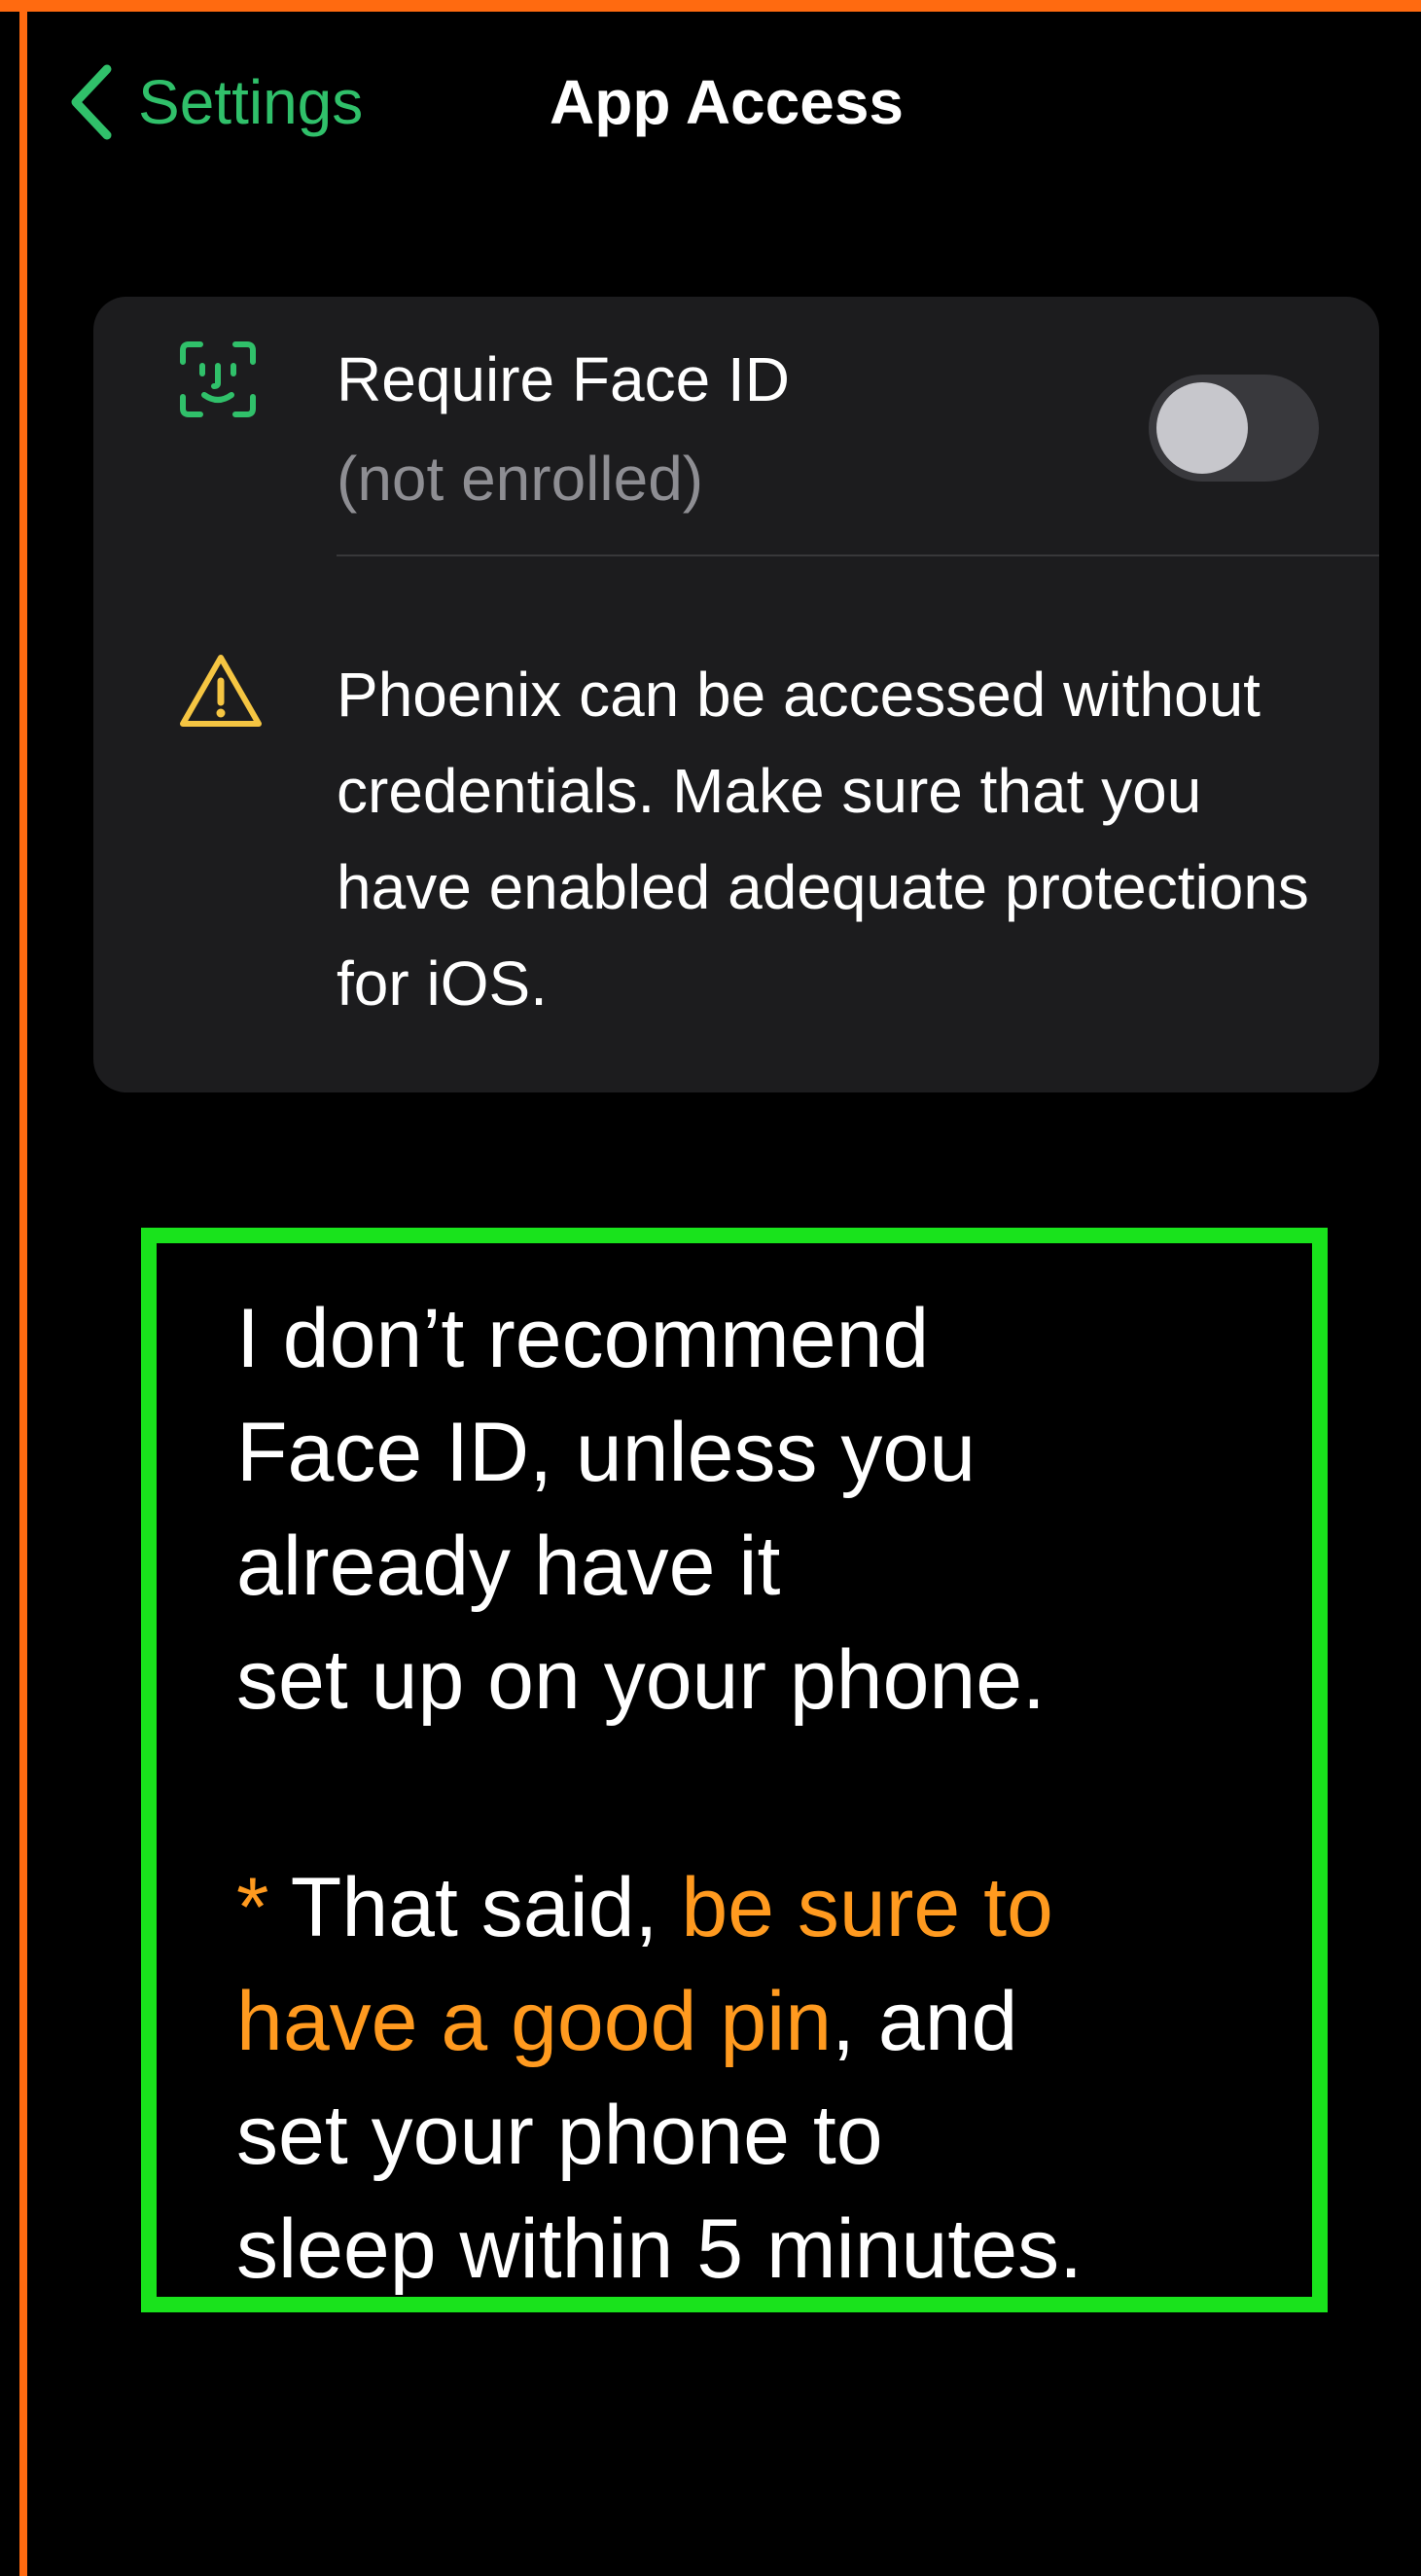 Image resolution: width=1421 pixels, height=2576 pixels. Describe the element at coordinates (867, 1907) in the screenshot. I see `annotation-highlight: be sure to` at that location.